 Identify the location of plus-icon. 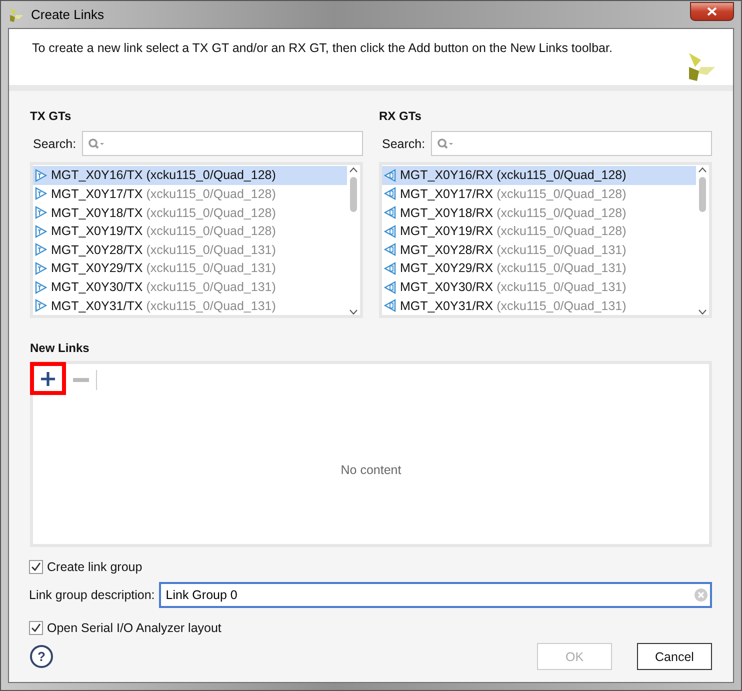
(48, 378).